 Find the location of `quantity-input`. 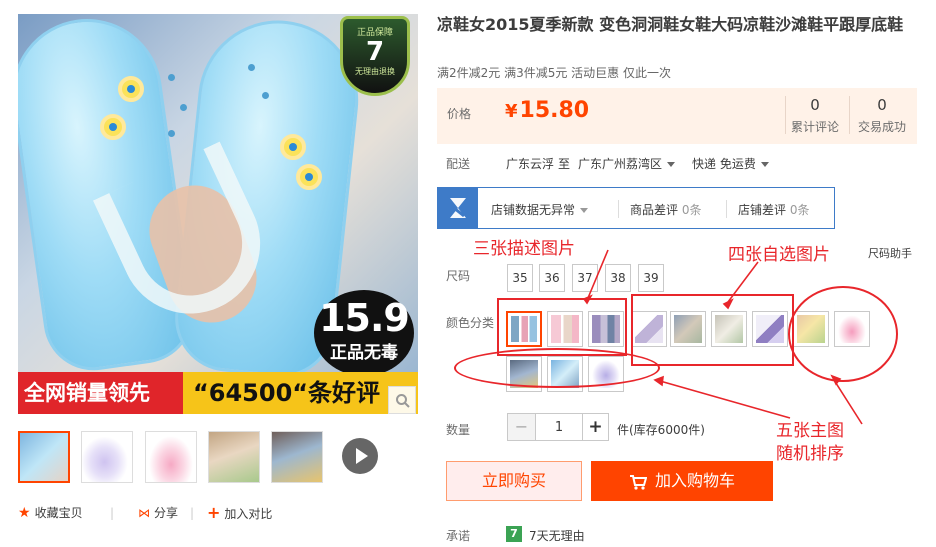

quantity-input is located at coordinates (559, 427).